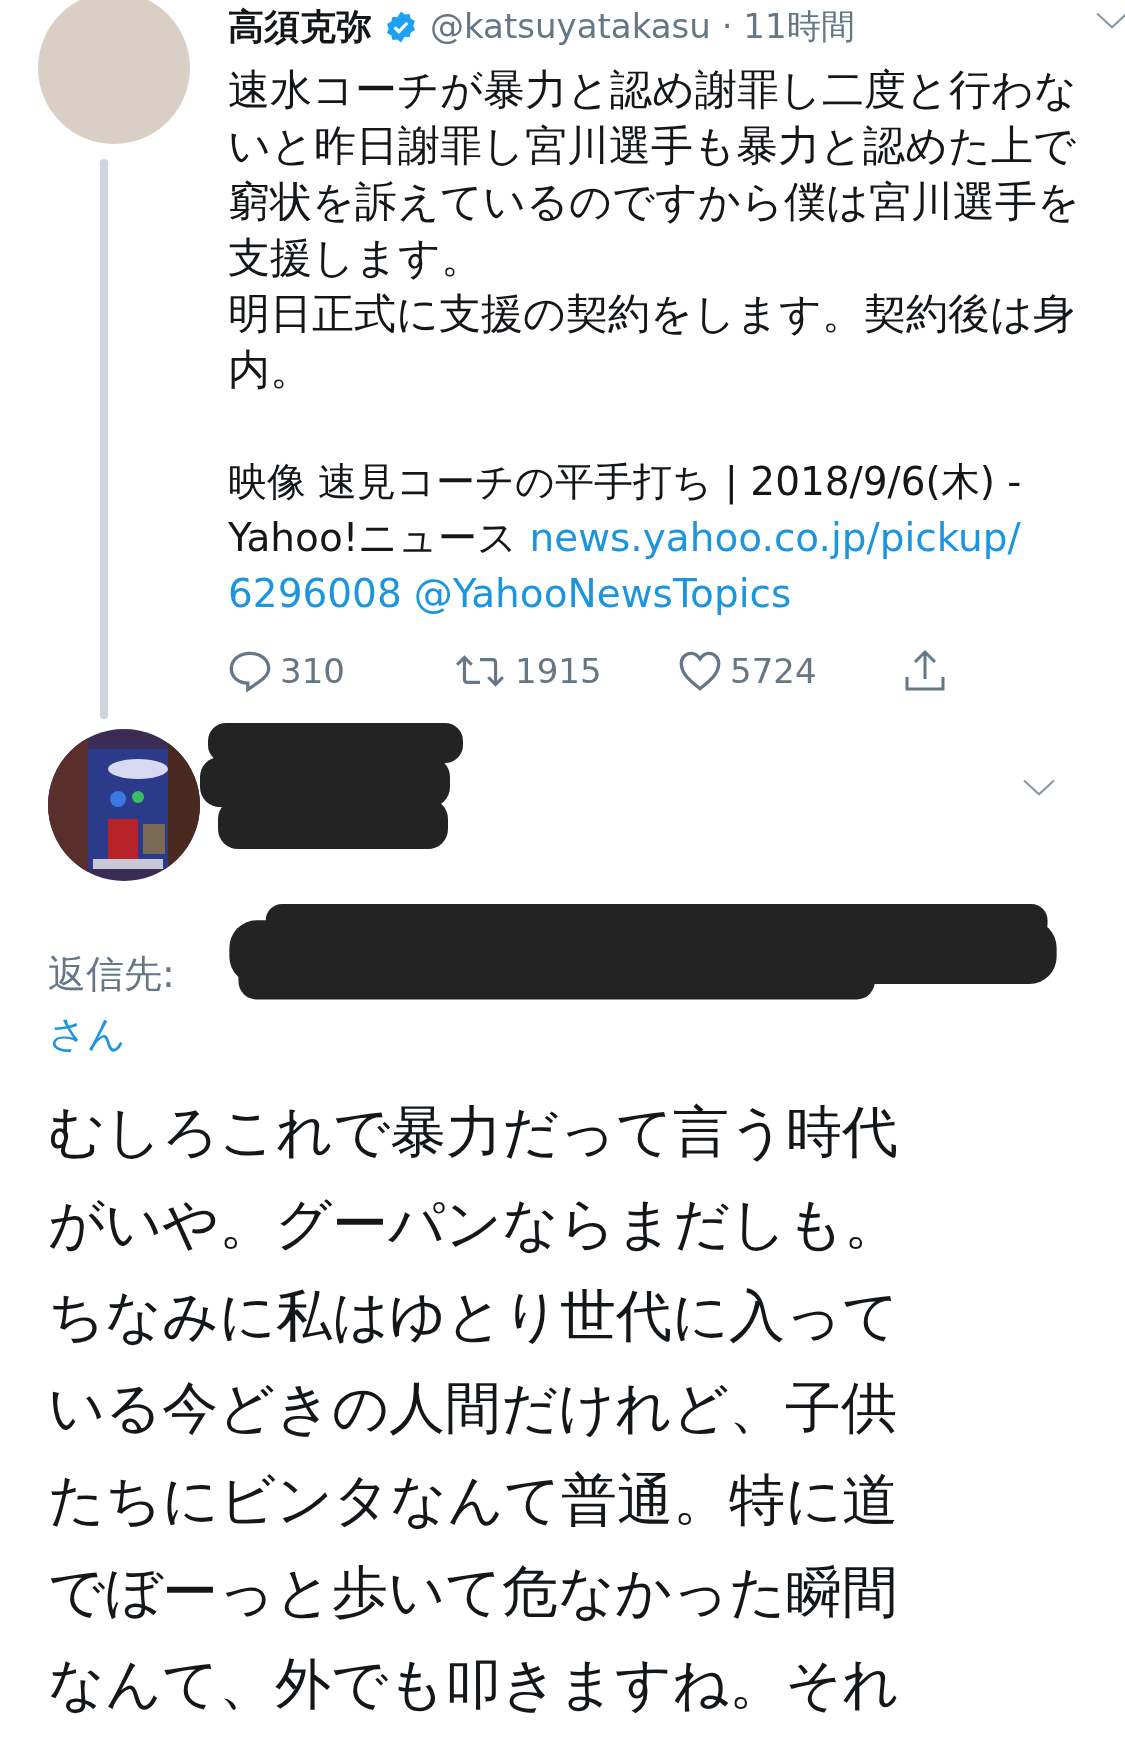 This screenshot has height=1760, width=1125. I want to click on action-count: 310, so click(312, 671).